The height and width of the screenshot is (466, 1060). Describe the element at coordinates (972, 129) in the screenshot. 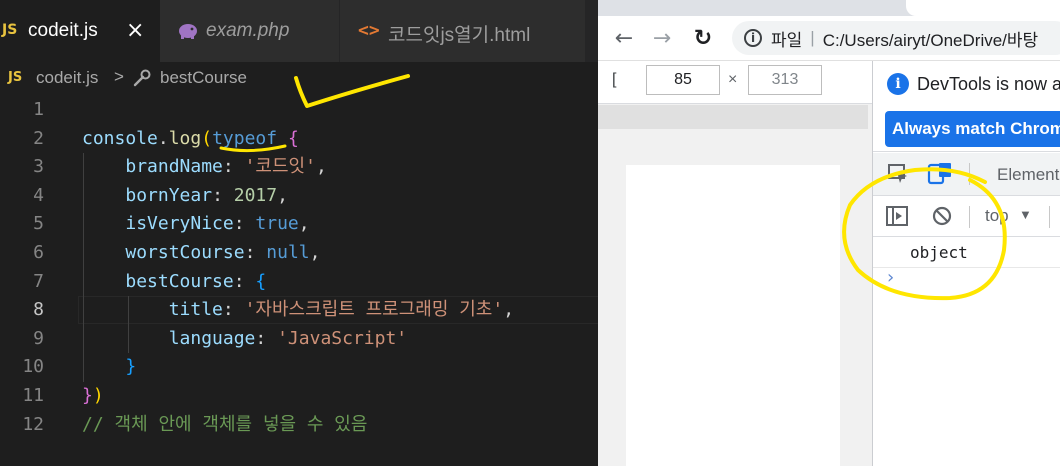

I see `always-match-button: Always match Chrom` at that location.